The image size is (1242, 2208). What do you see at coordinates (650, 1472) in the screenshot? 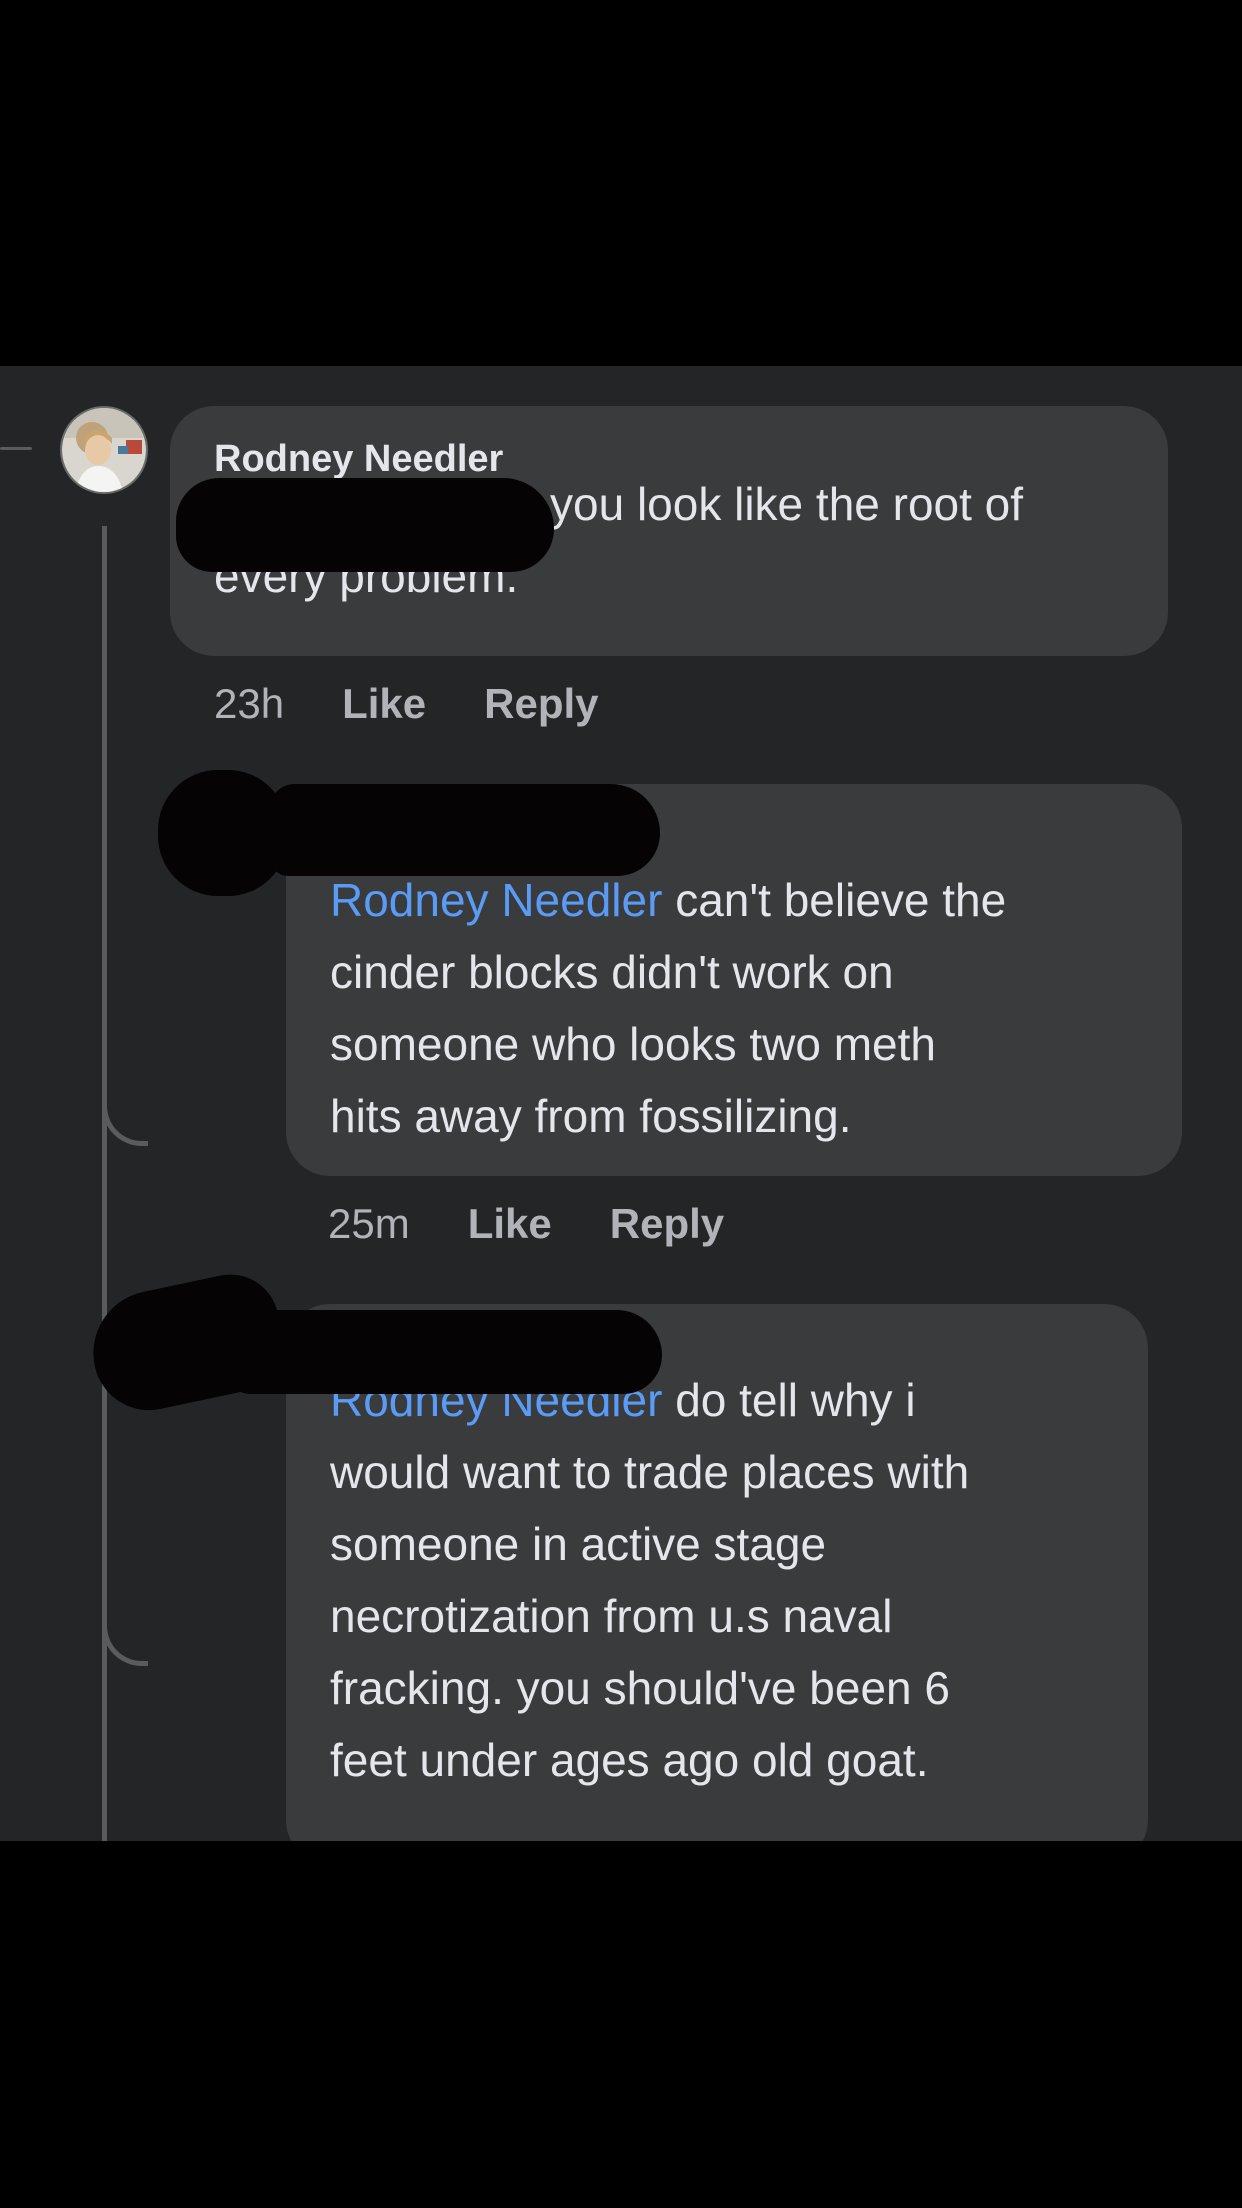
I see `comment-text-line: would want to trade places with` at bounding box center [650, 1472].